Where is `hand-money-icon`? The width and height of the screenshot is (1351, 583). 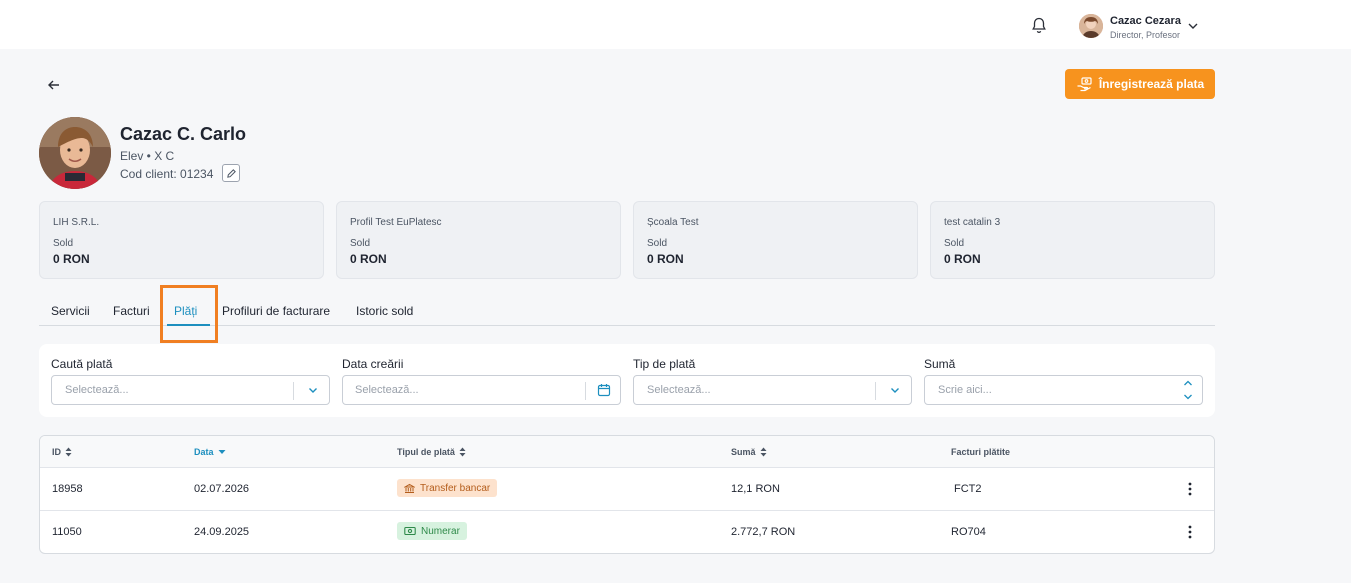 hand-money-icon is located at coordinates (1084, 83).